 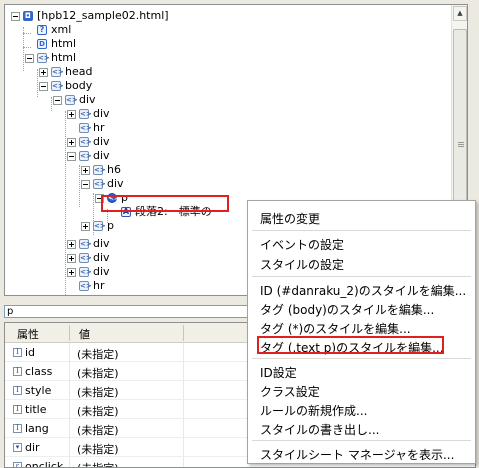 What do you see at coordinates (17, 464) in the screenshot?
I see `event-icon: ε` at bounding box center [17, 464].